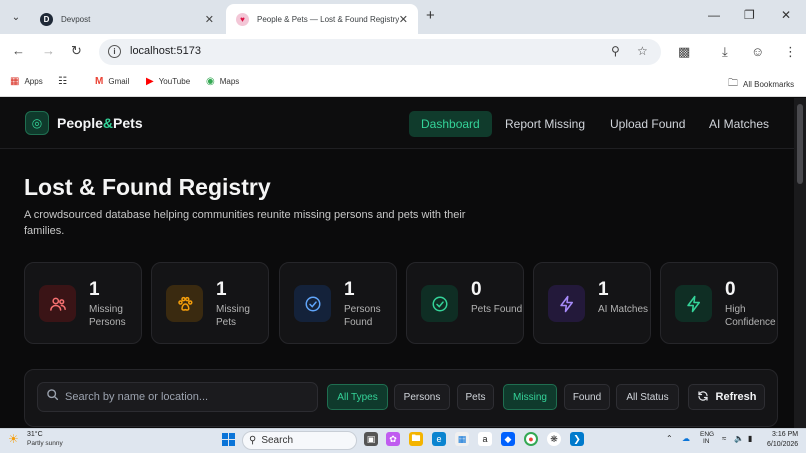 The width and height of the screenshot is (806, 453). What do you see at coordinates (430, 15) in the screenshot?
I see `new-tab-icon: +` at bounding box center [430, 15].